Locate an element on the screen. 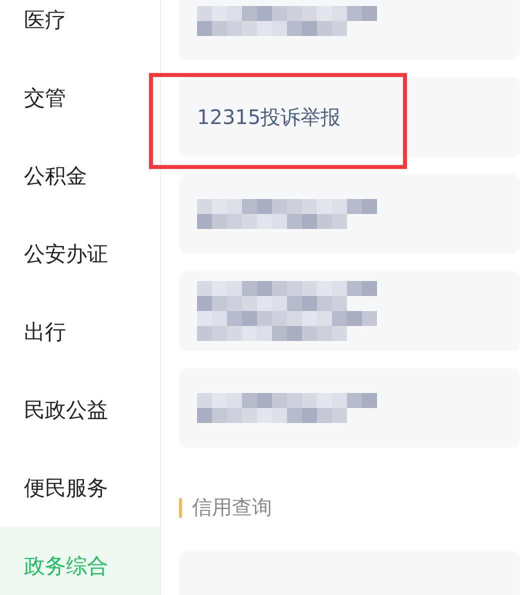 This screenshot has width=531, height=595. accent-bar is located at coordinates (180, 508).